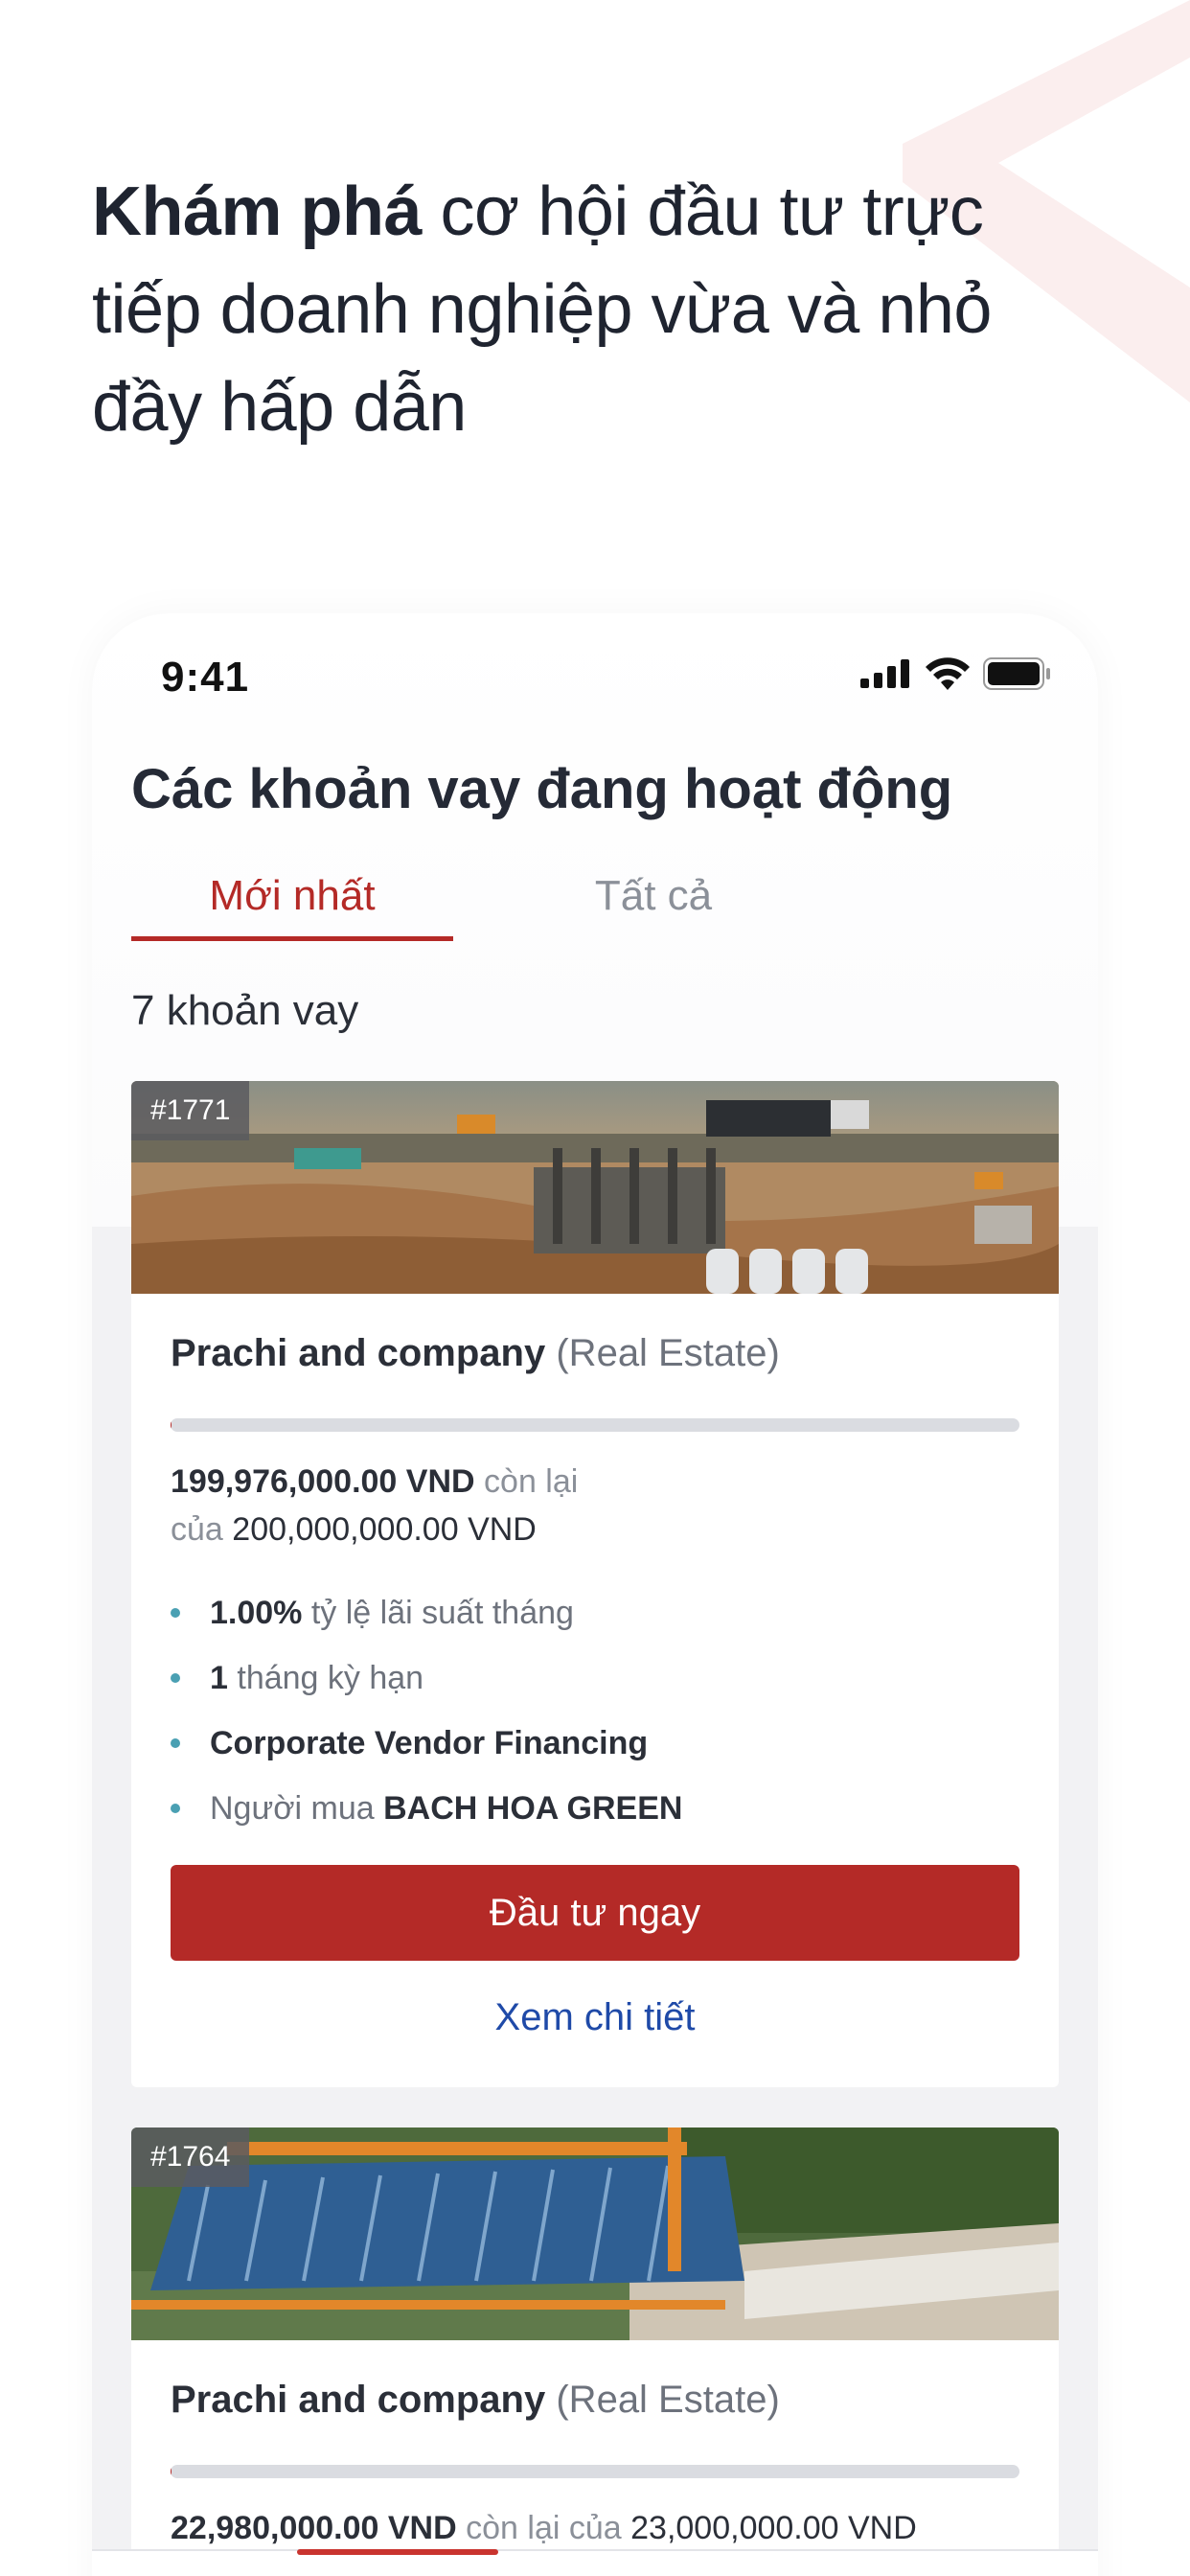 The image size is (1190, 2576). Describe the element at coordinates (948, 673) in the screenshot. I see `wifi-icon` at that location.